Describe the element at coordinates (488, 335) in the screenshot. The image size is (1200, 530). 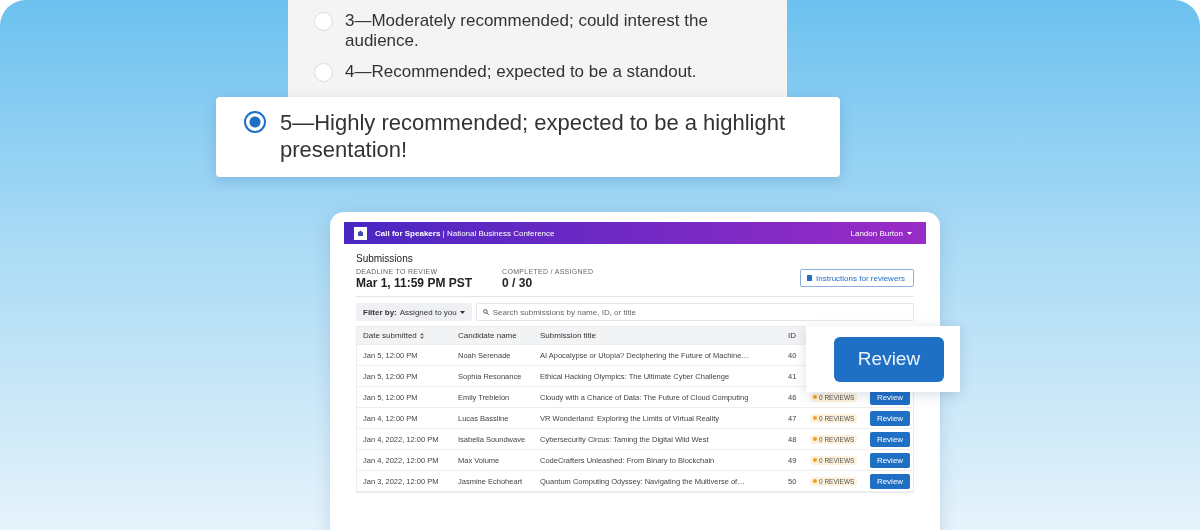
I see `column-header: Candidate name` at that location.